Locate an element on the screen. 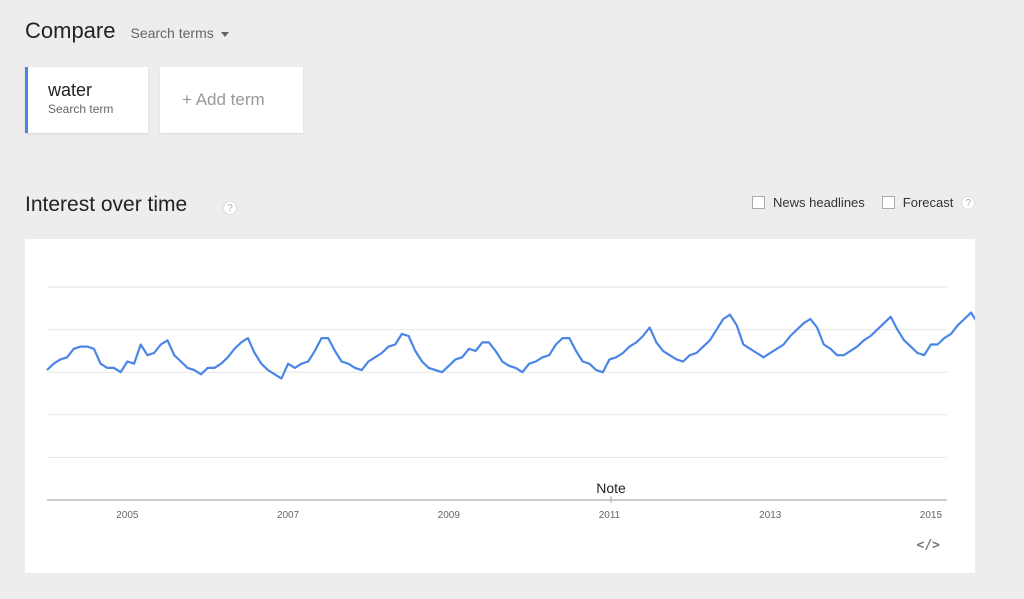 This screenshot has width=1024, height=599. x-tick-label: 2011 is located at coordinates (610, 515).